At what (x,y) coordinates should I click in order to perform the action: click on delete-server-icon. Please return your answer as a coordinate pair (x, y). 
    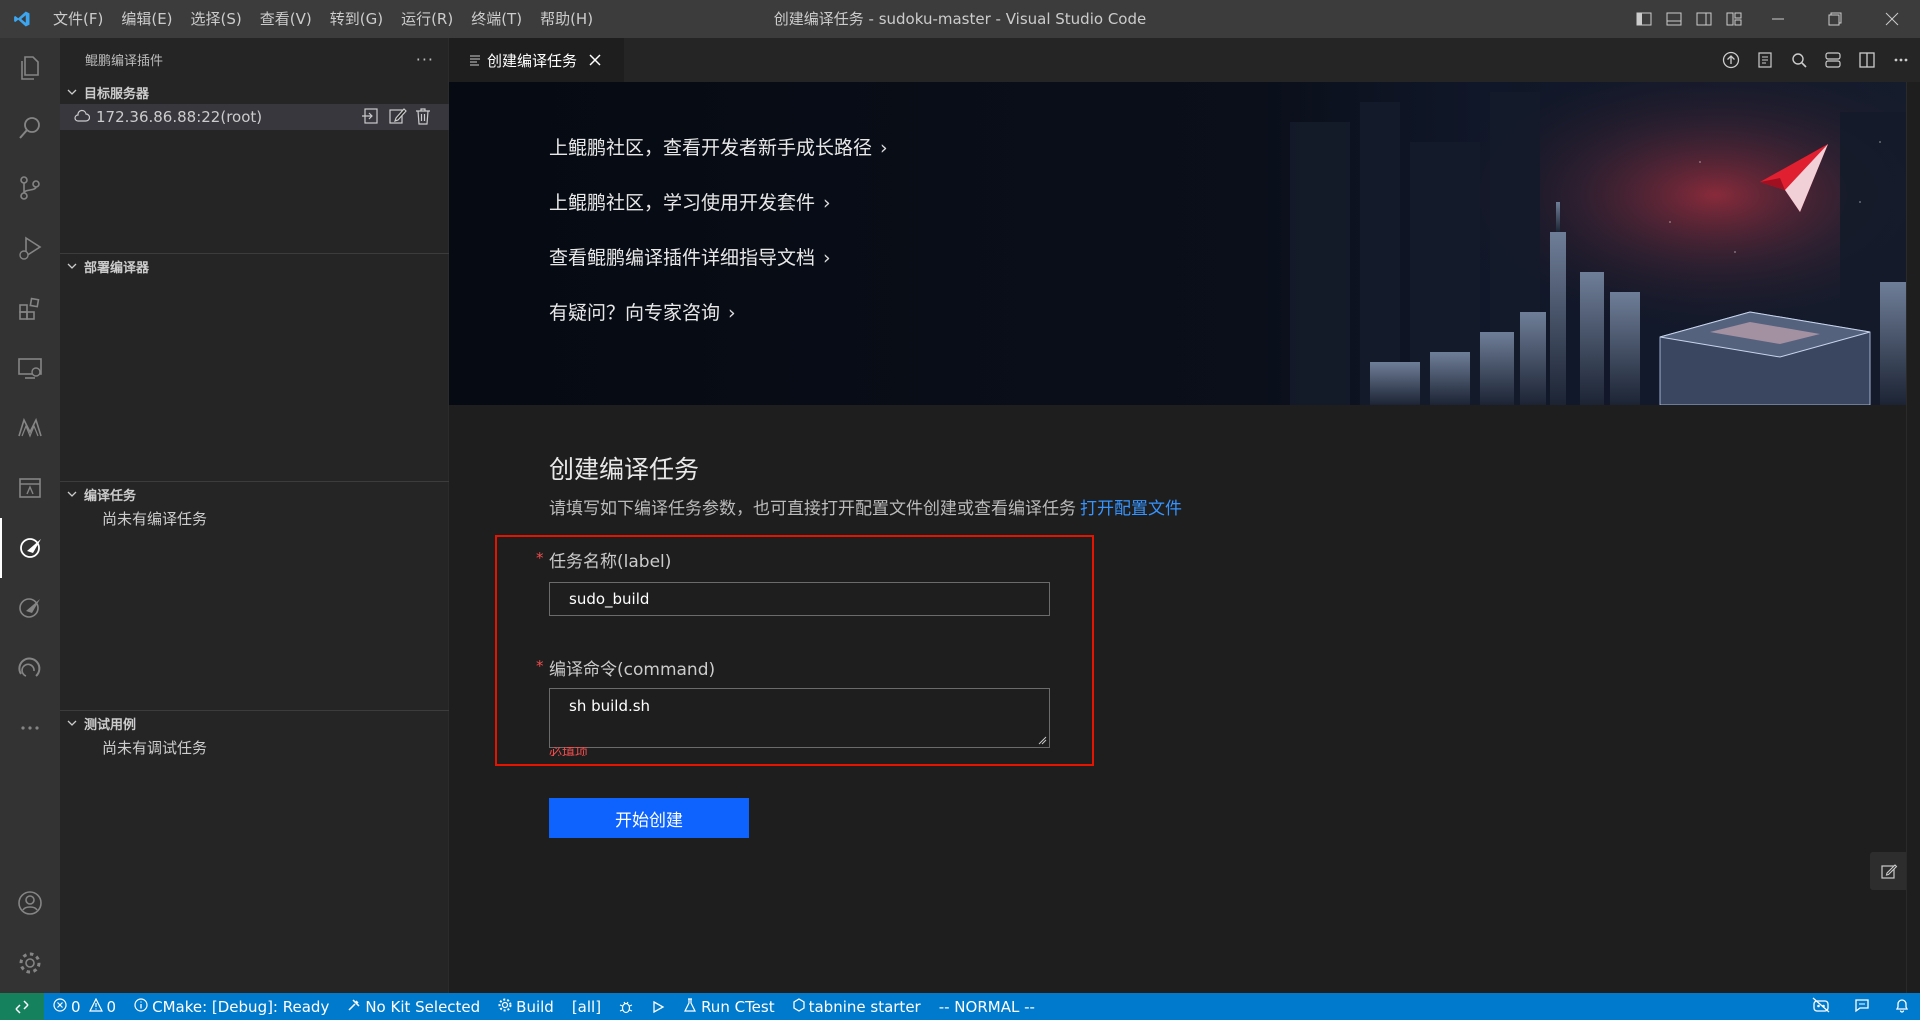
    Looking at the image, I should click on (423, 118).